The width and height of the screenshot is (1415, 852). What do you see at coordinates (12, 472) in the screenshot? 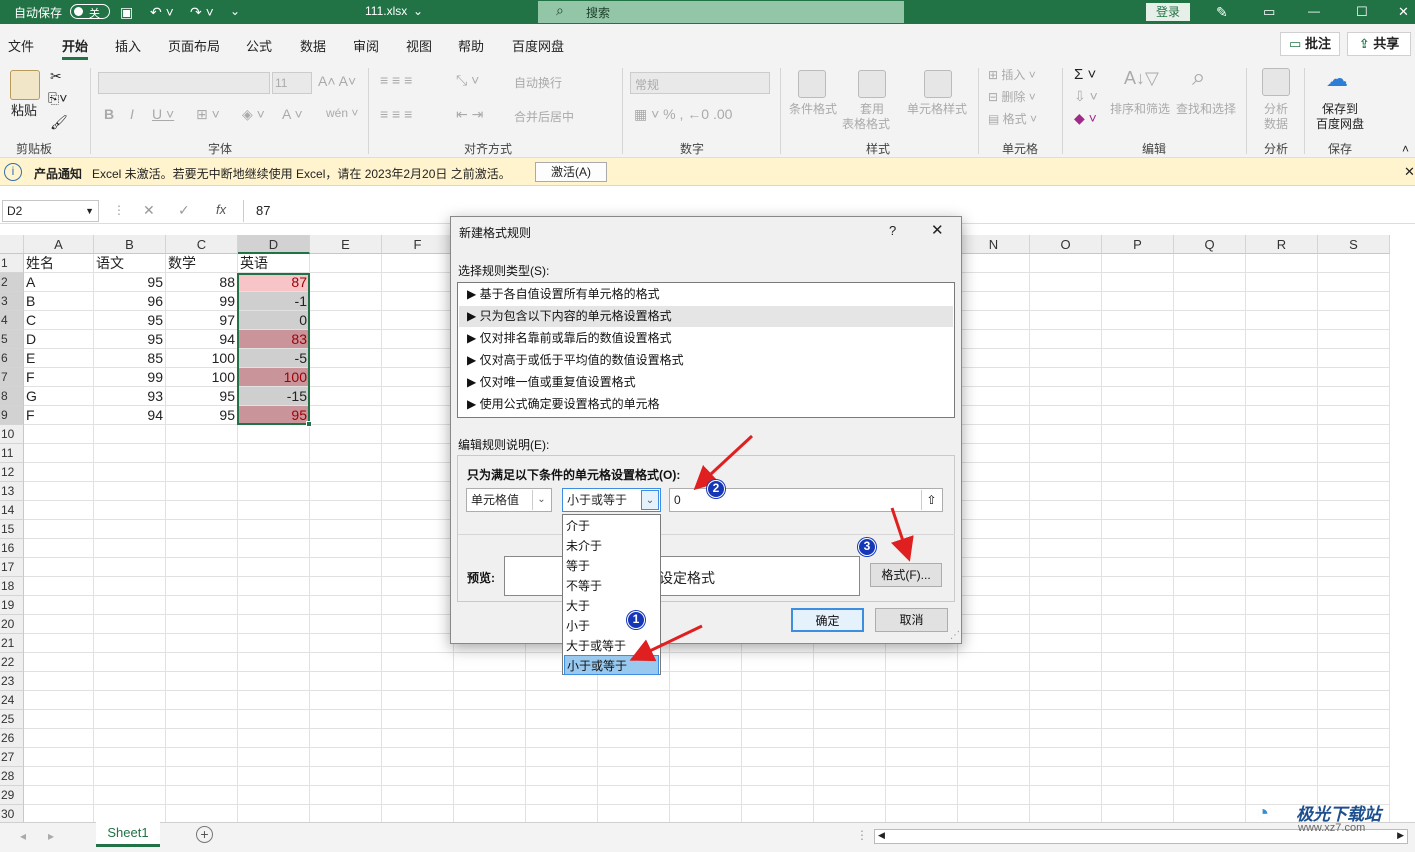
I see `row-header: 12` at bounding box center [12, 472].